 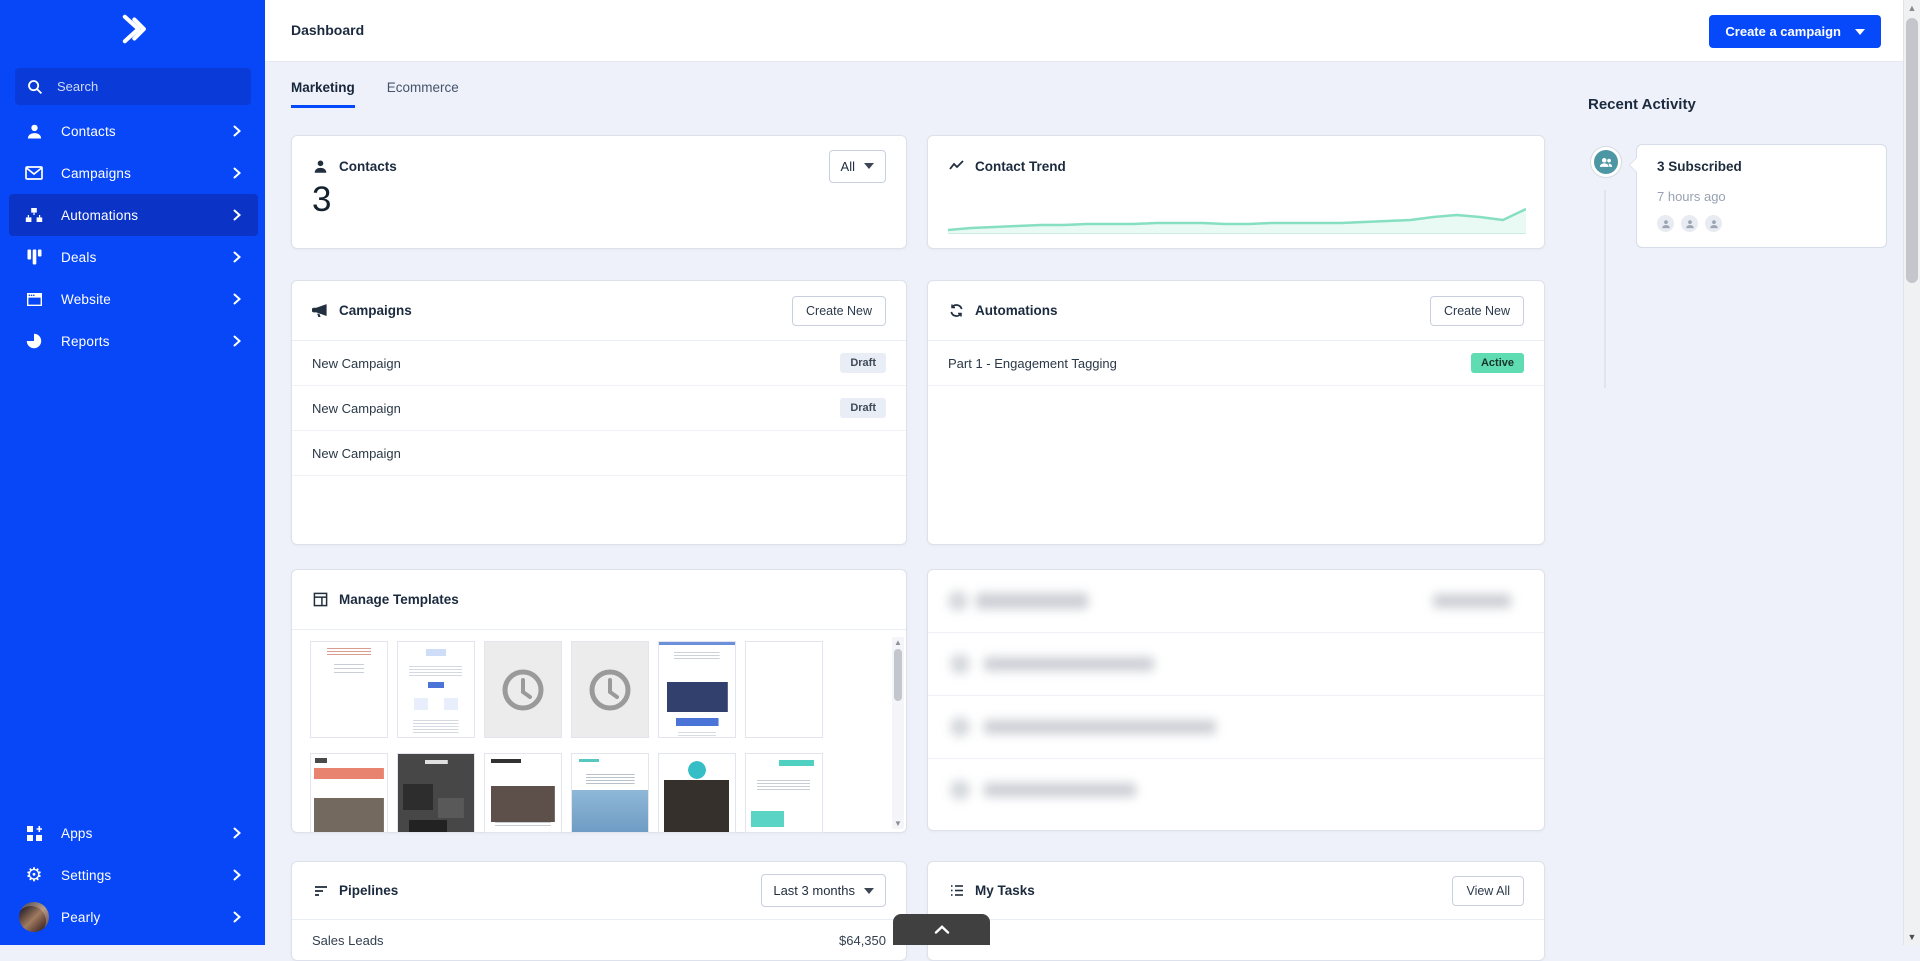 I want to click on pipelines-range-select: Last 3 months, so click(x=823, y=890).